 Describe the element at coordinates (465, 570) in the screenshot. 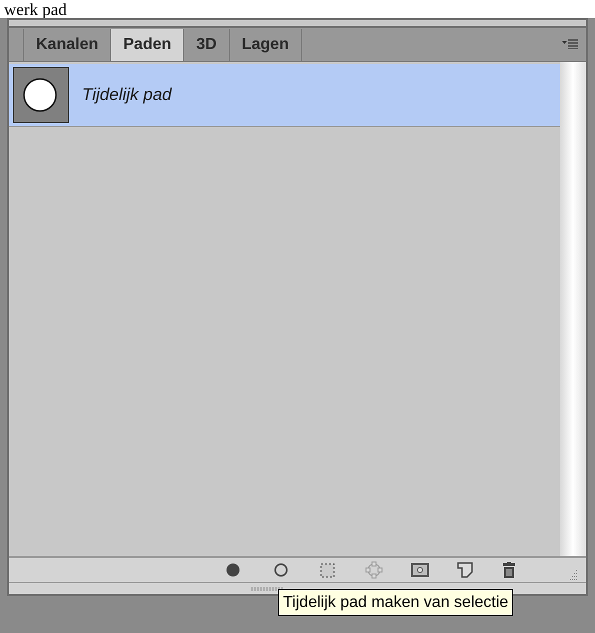

I see `new-path-icon` at that location.